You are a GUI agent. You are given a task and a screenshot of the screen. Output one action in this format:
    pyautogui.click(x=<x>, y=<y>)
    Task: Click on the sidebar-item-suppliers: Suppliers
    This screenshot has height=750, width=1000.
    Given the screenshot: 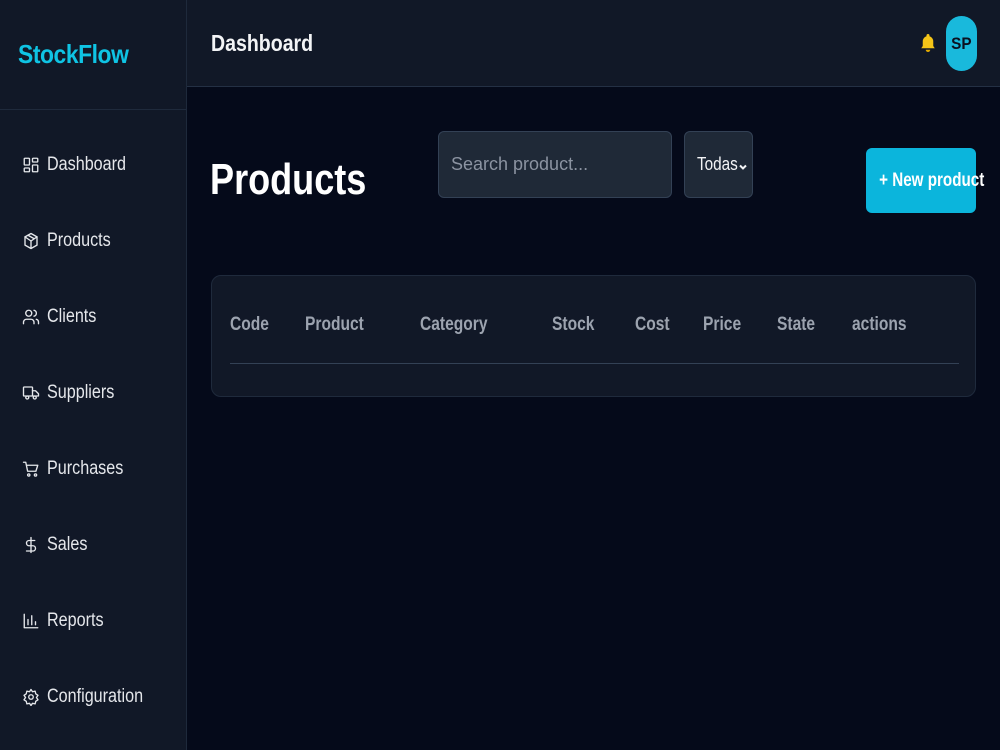 What is the action you would take?
    pyautogui.click(x=93, y=393)
    